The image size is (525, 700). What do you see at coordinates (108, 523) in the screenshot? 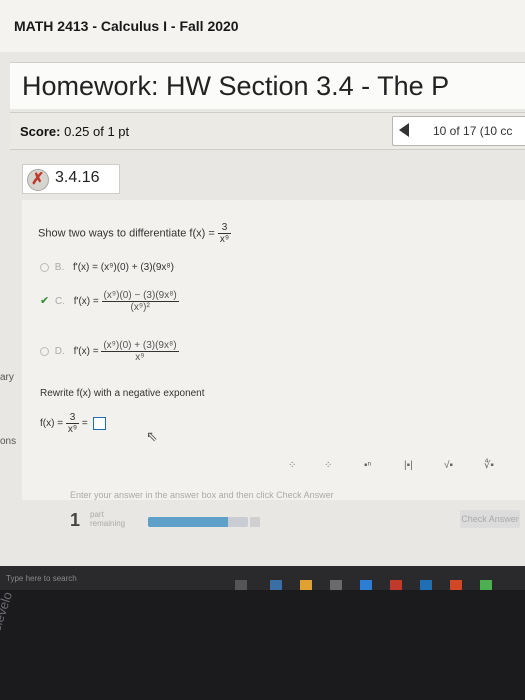
I see `parts-label-2: remaining` at bounding box center [108, 523].